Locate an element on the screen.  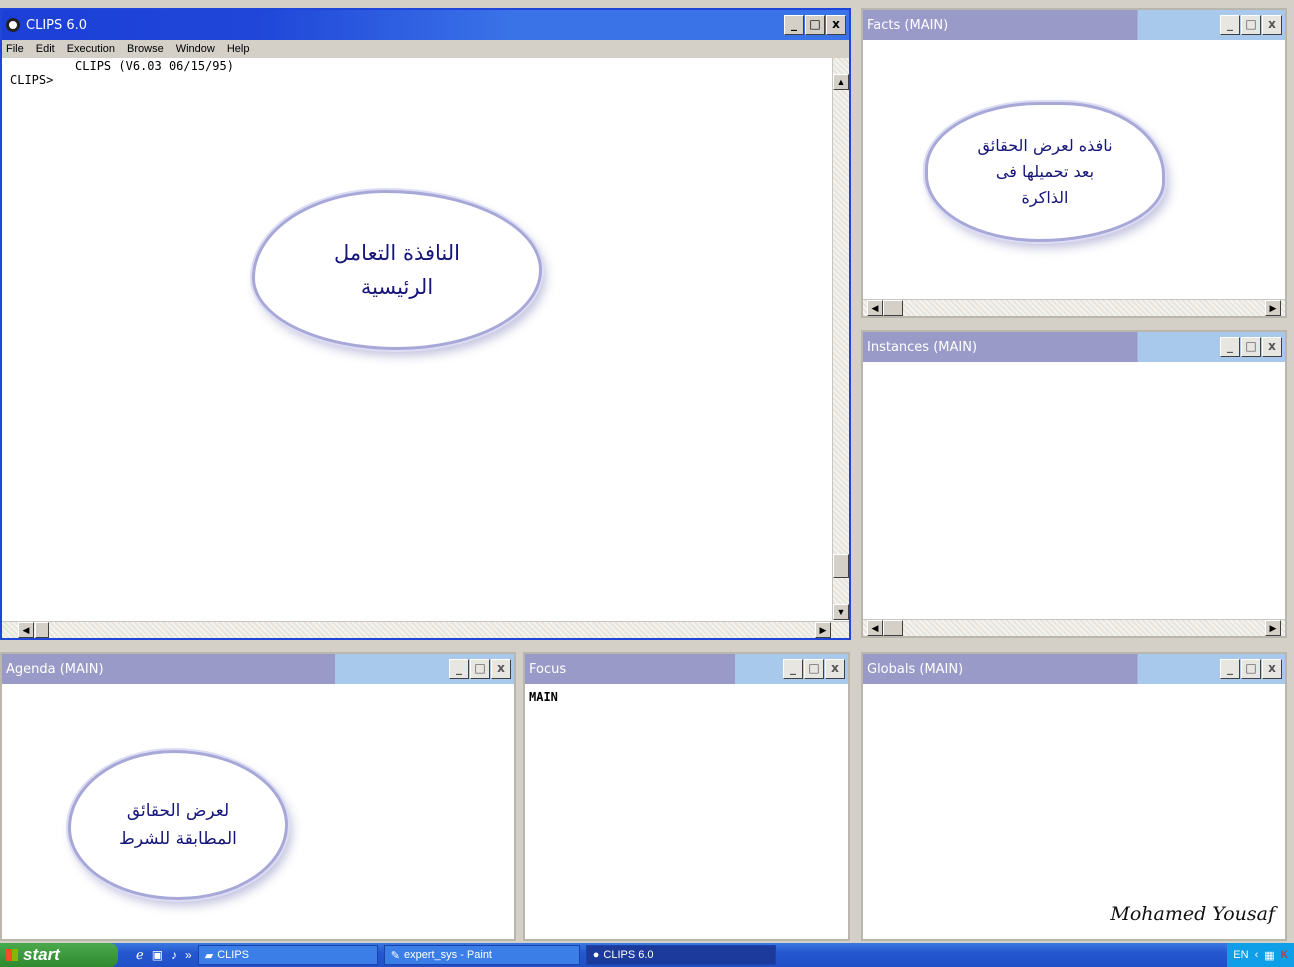
scroll-up-arrow-icon: ▲ is located at coordinates (841, 82).